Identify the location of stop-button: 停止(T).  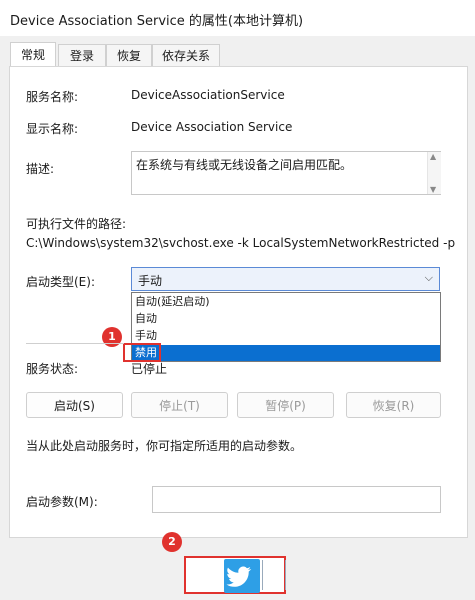
(179, 405).